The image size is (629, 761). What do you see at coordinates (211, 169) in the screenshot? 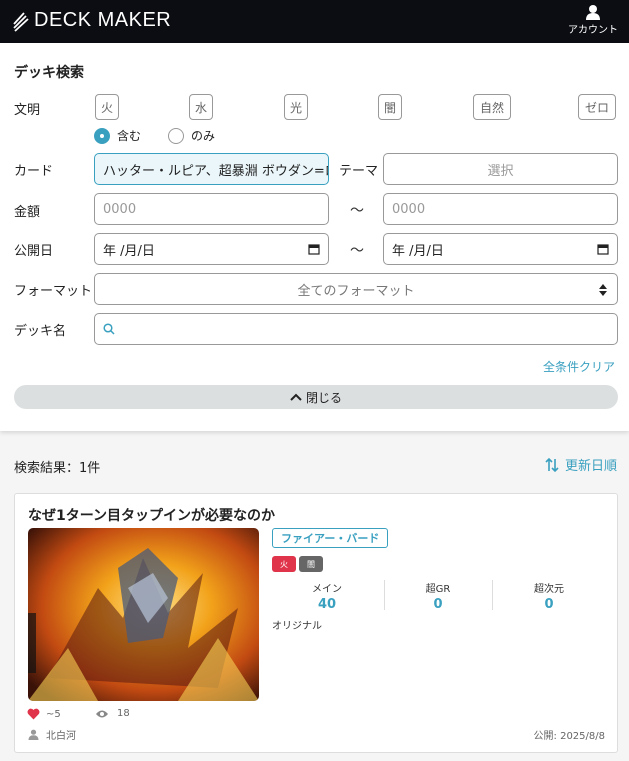
I see `card-search-input: ハッター・ルピア、超暴淵 ボウダン=ロ'` at bounding box center [211, 169].